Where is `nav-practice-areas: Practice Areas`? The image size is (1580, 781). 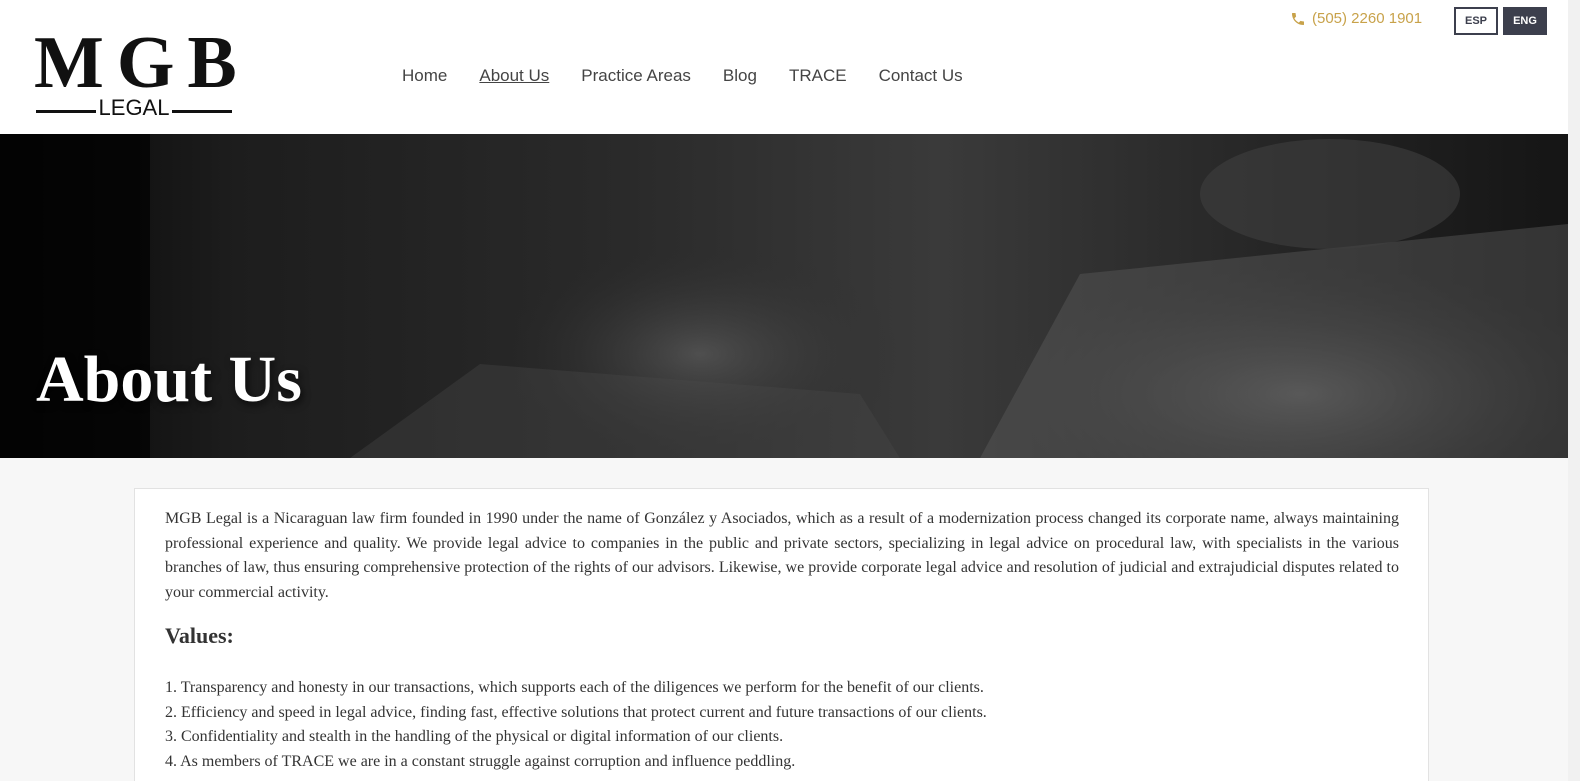 nav-practice-areas: Practice Areas is located at coordinates (636, 76).